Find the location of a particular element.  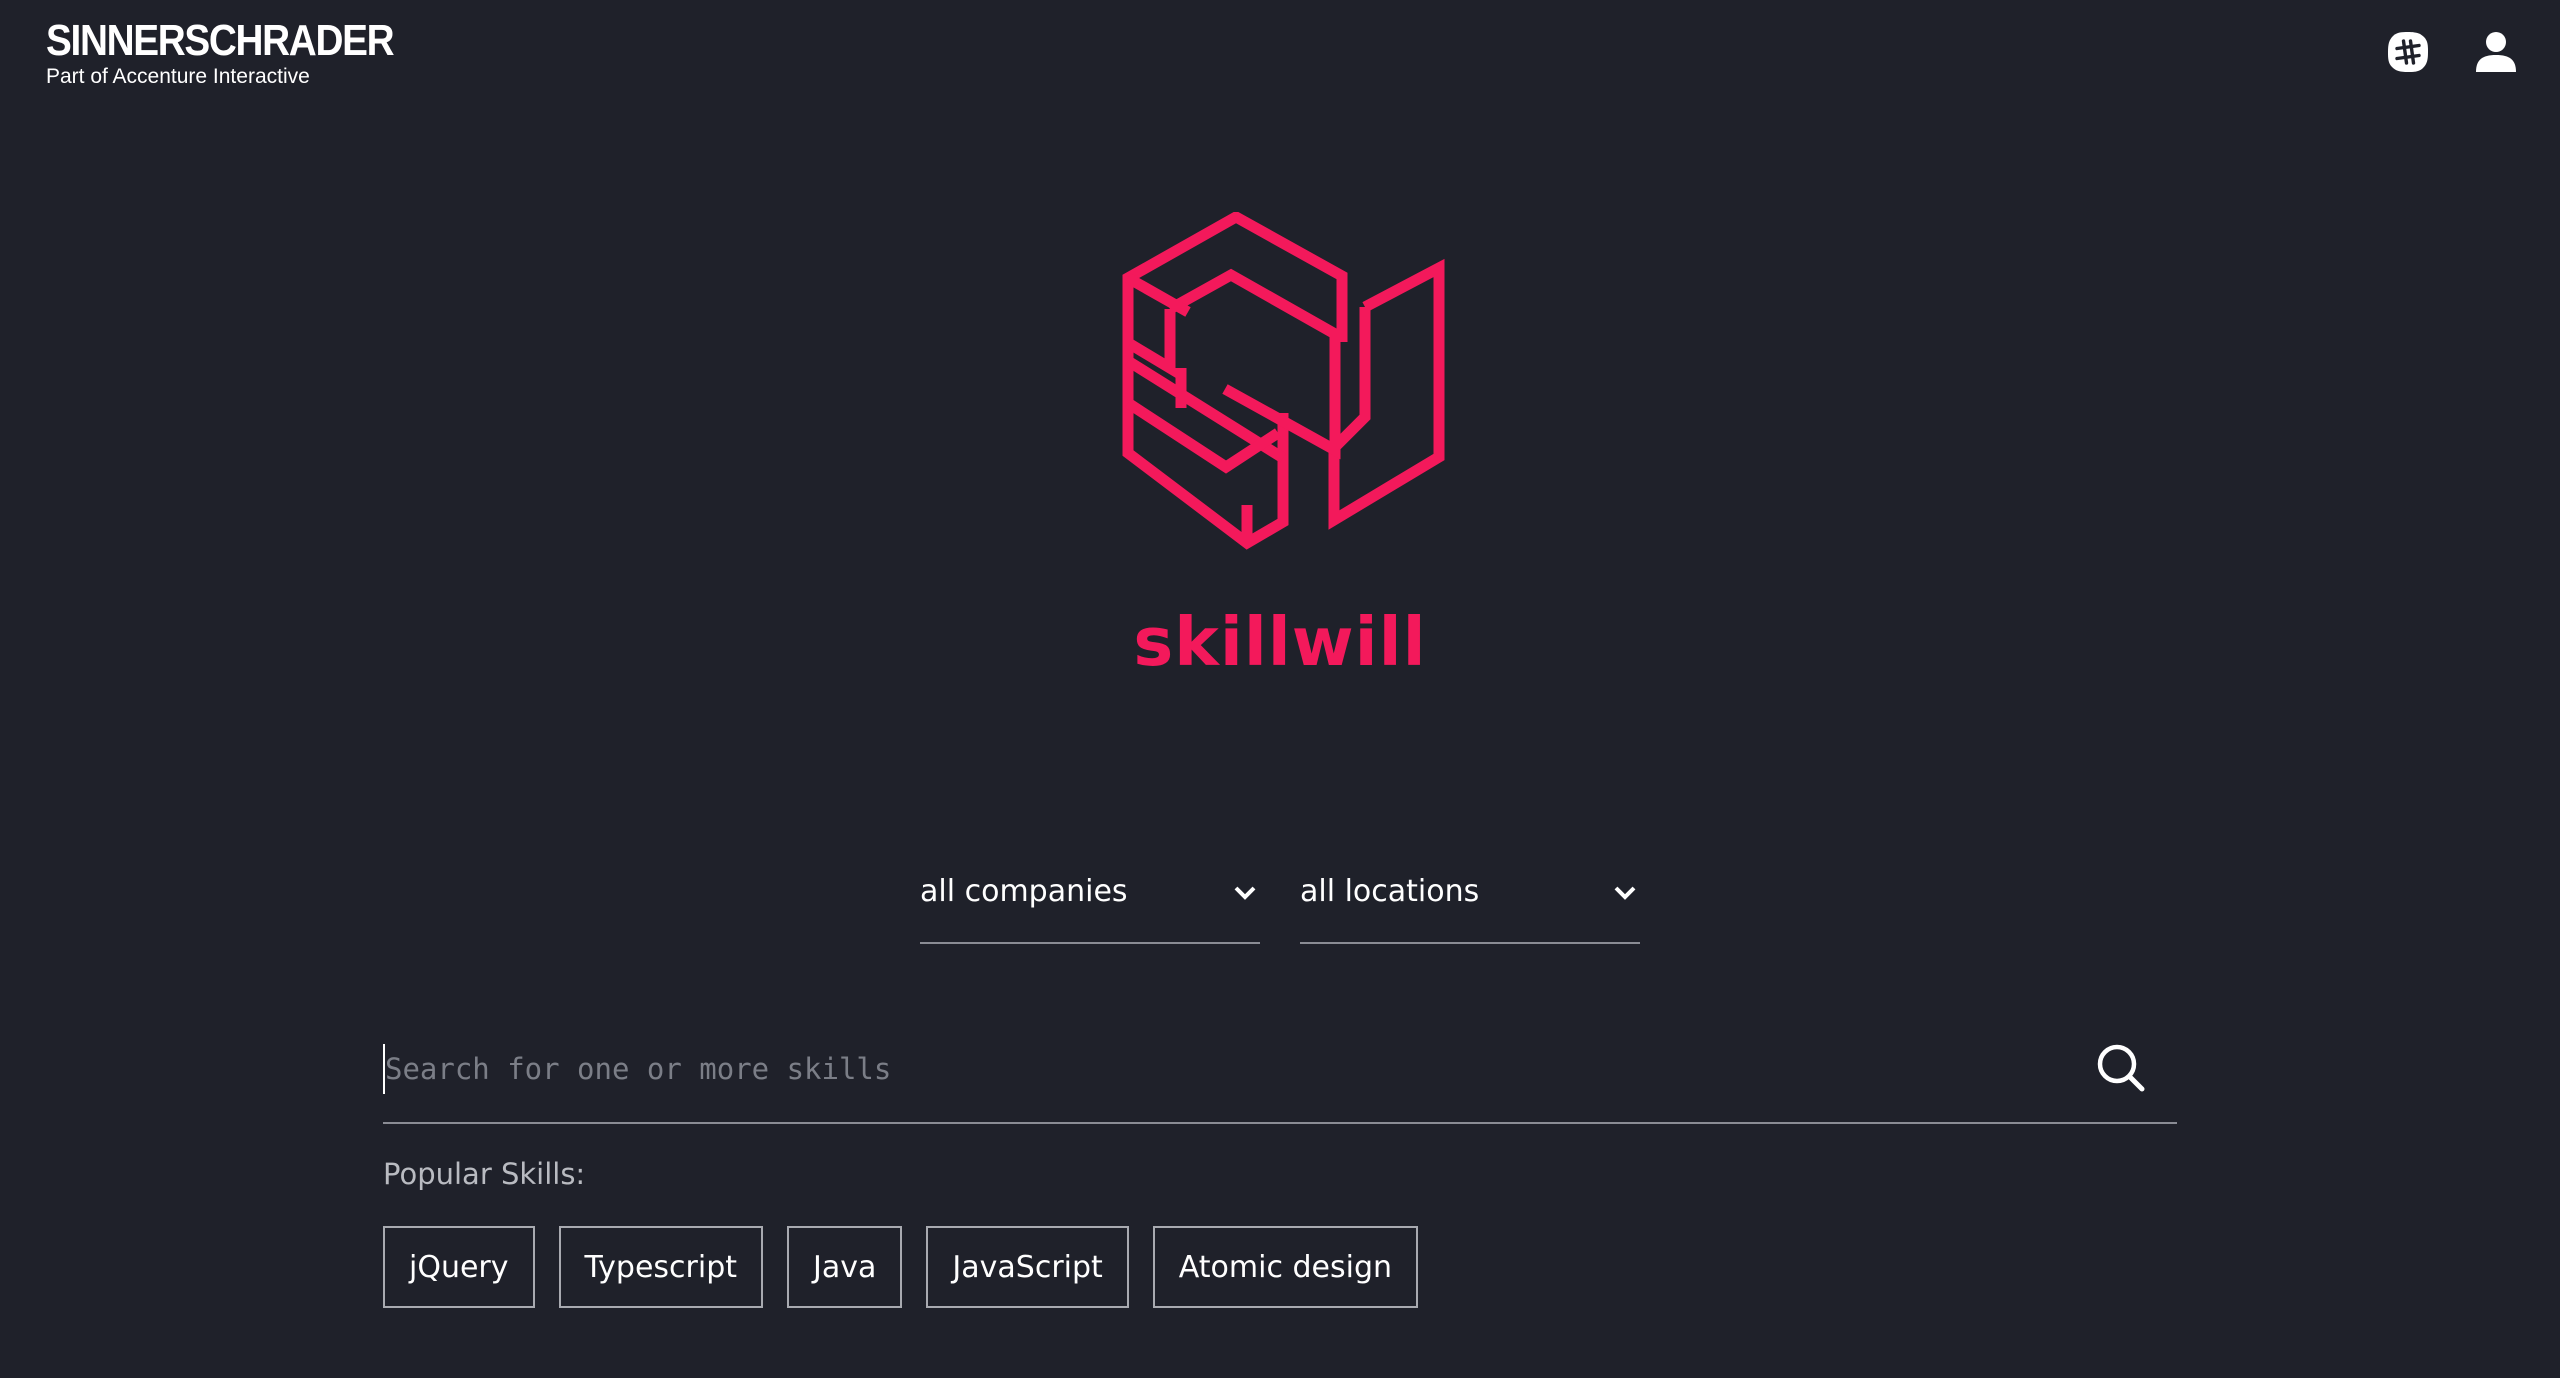

skillwill-logo-icon is located at coordinates (1283, 381).